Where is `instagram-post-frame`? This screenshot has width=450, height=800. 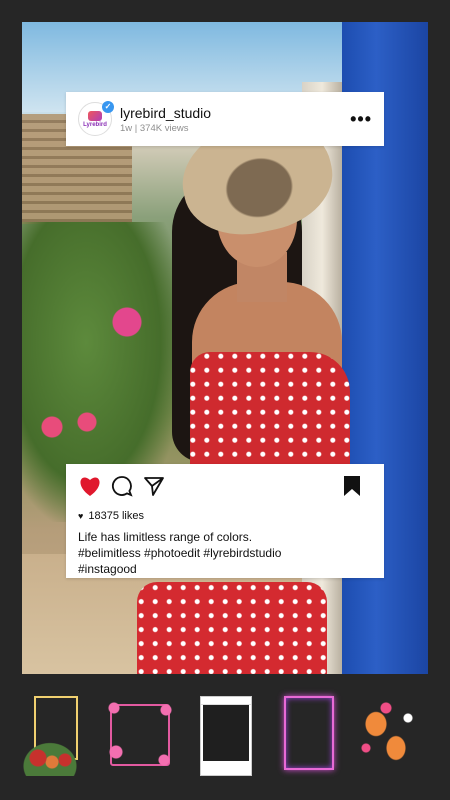
instagram-post-frame is located at coordinates (226, 736).